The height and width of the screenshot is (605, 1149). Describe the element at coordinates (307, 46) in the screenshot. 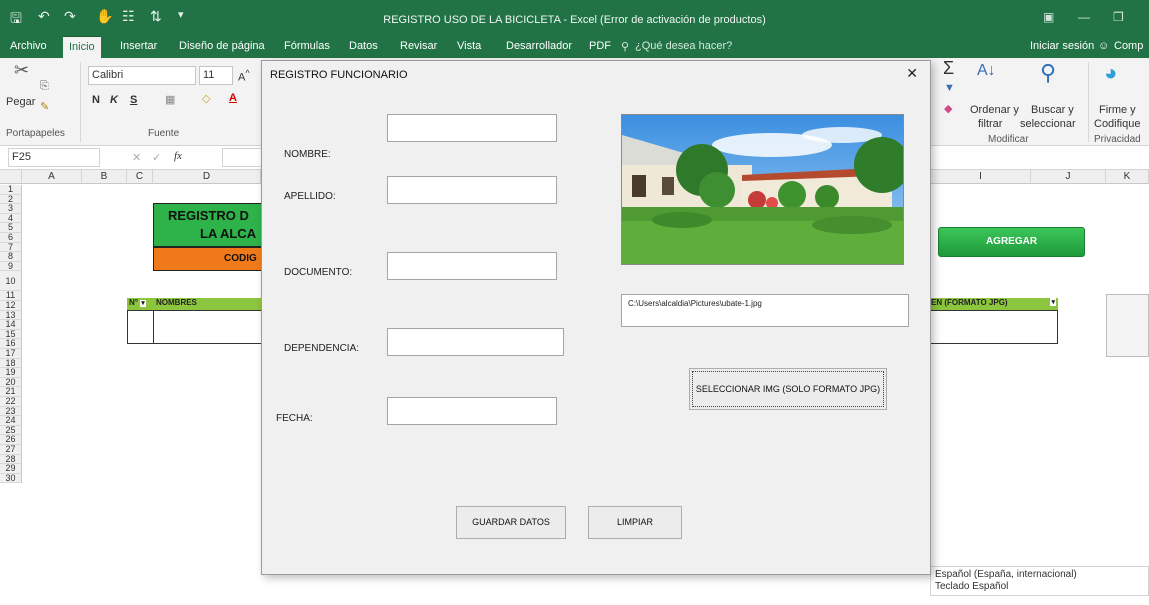

I see `tab-formulas: Fórmulas` at that location.